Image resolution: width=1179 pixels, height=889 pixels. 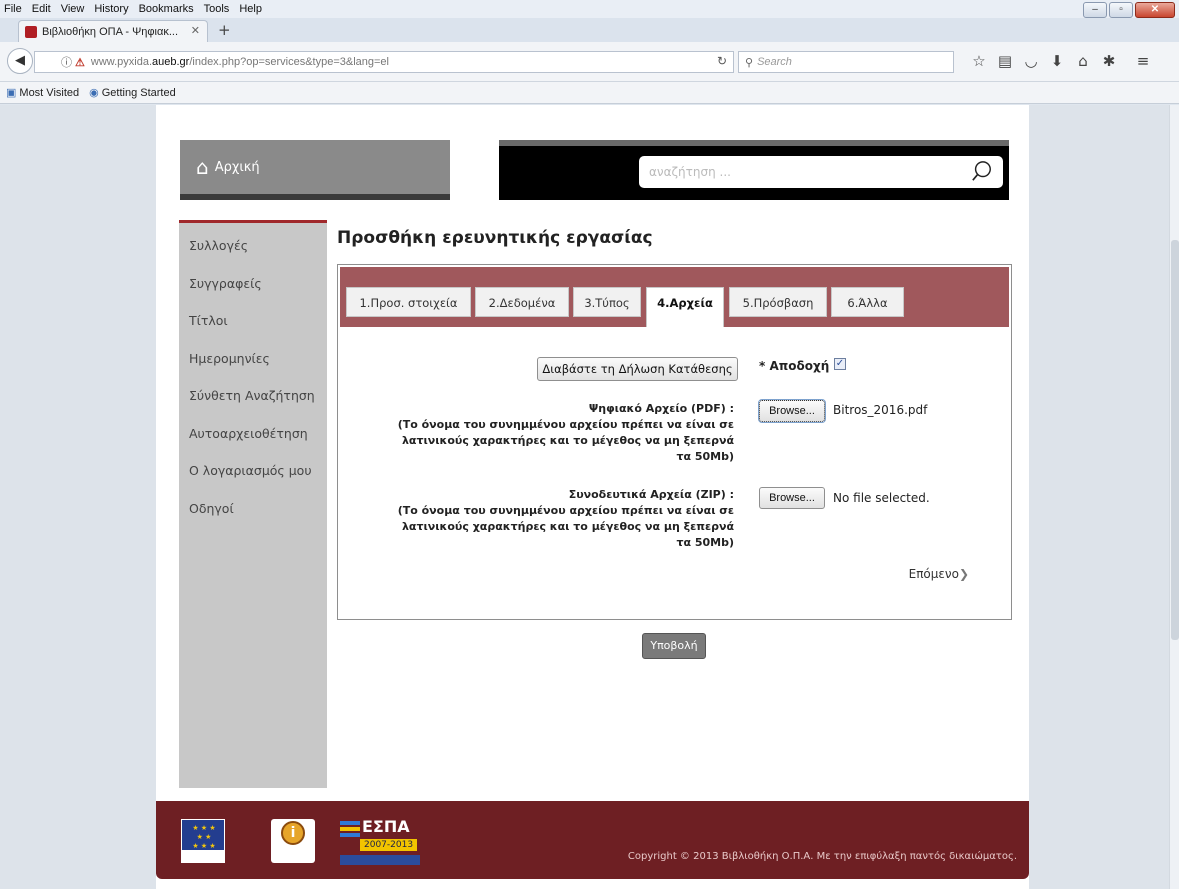 What do you see at coordinates (495, 238) in the screenshot?
I see `page-title: Προσθήκη ερευνητικής εργασίας` at bounding box center [495, 238].